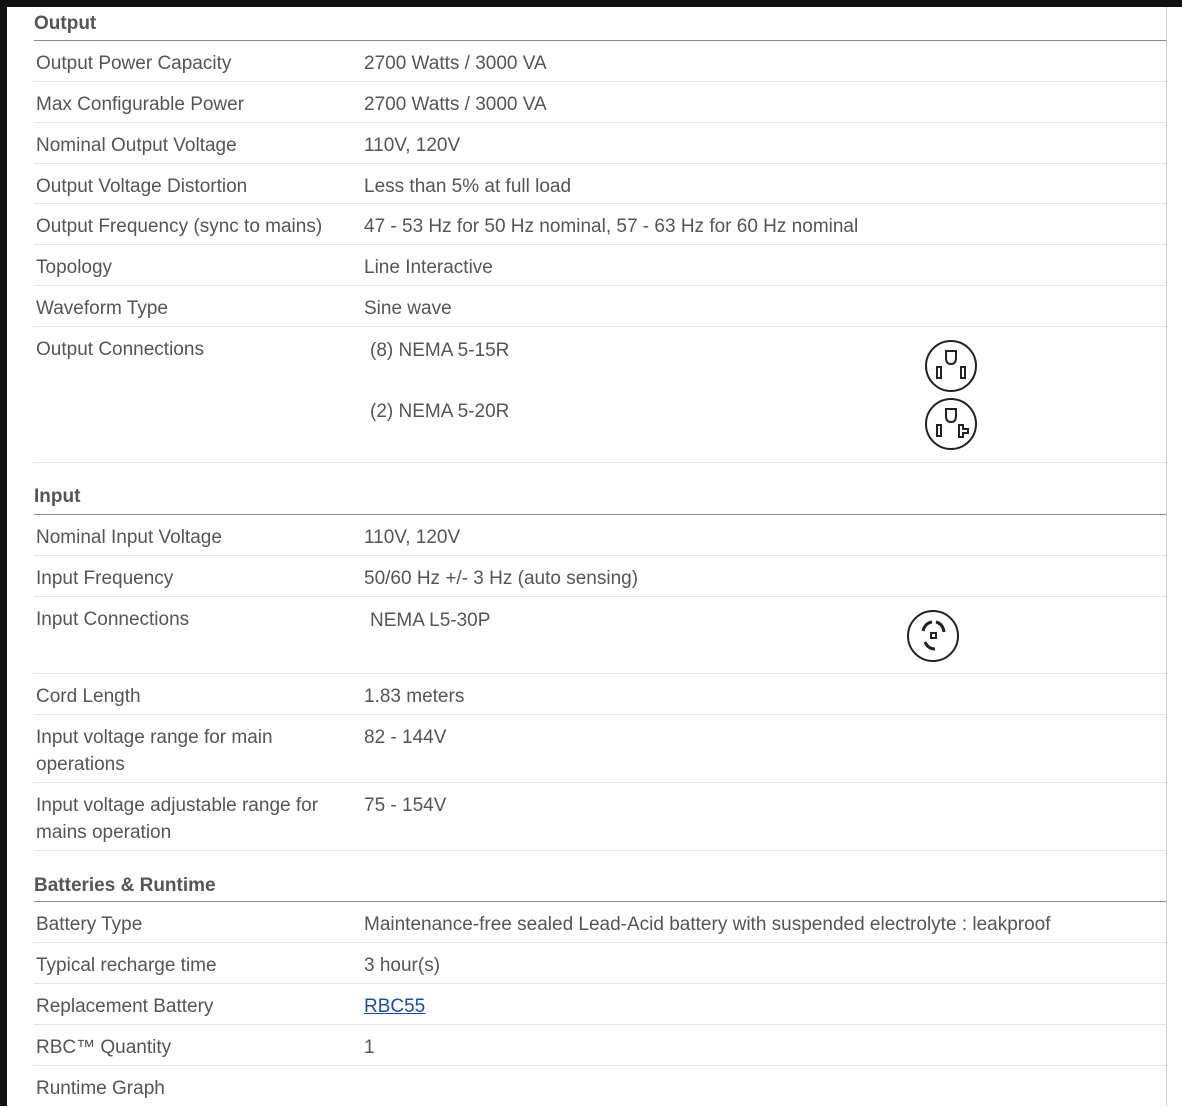  I want to click on spec-label: Input Connections, so click(113, 619).